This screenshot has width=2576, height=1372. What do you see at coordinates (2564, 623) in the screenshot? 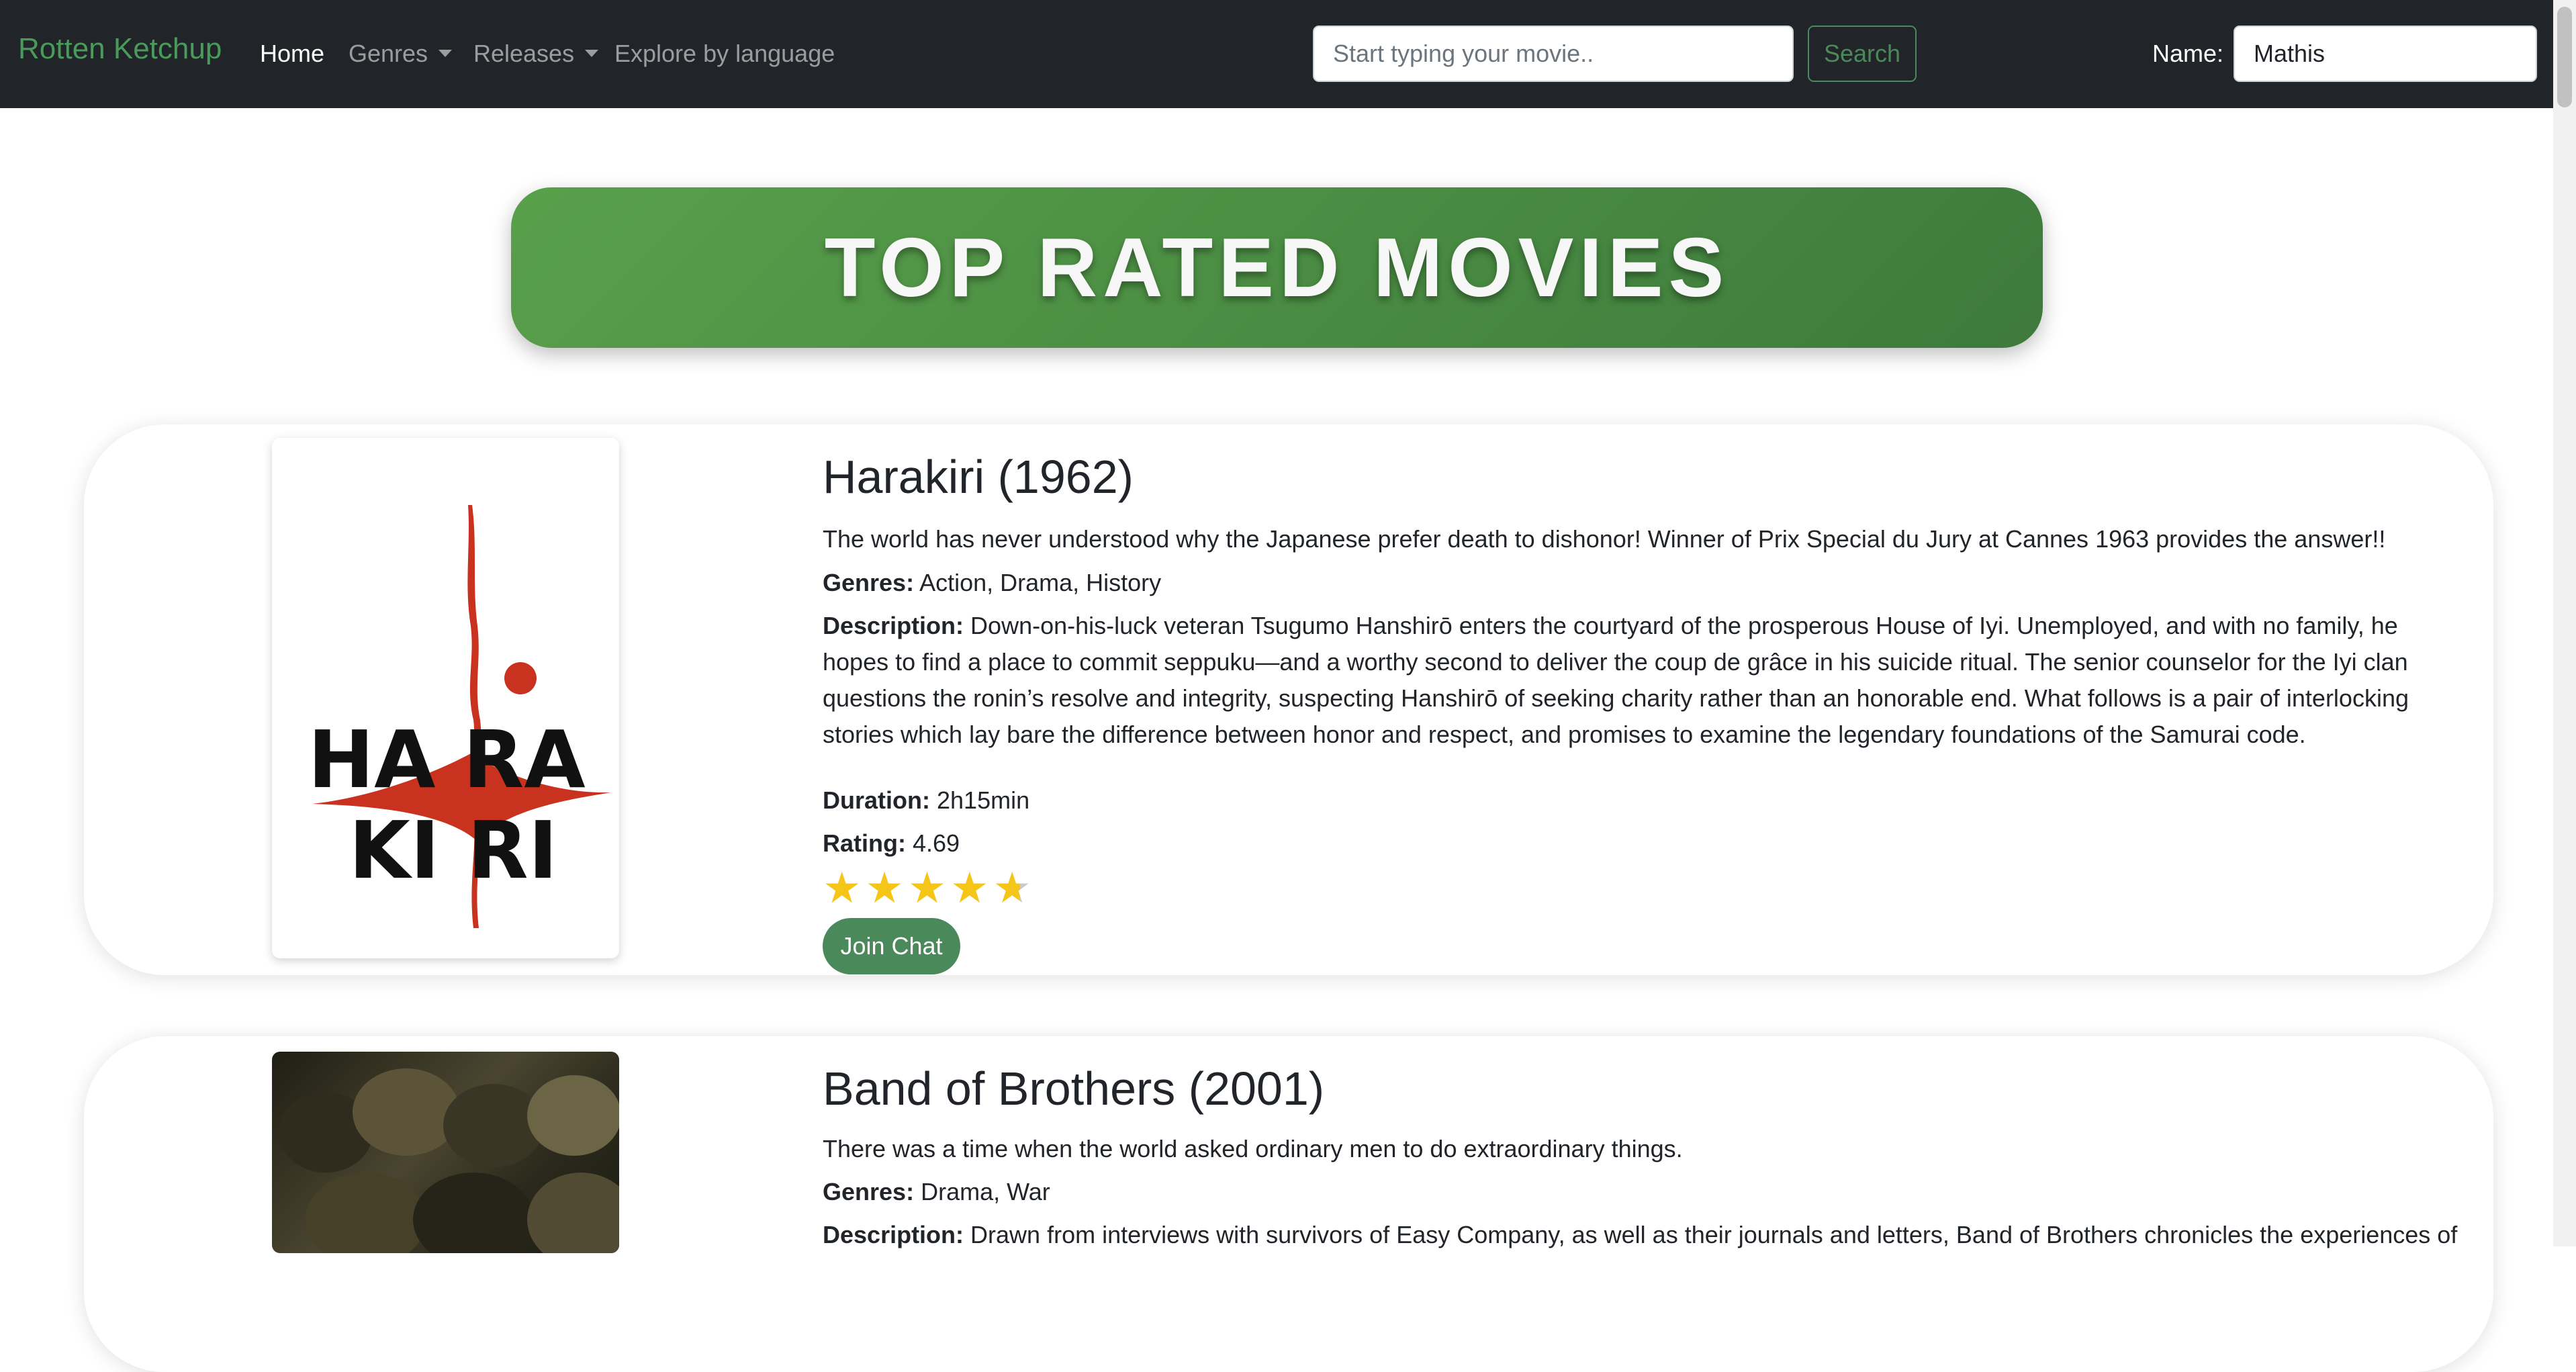
I see `page-scrollbar` at bounding box center [2564, 623].